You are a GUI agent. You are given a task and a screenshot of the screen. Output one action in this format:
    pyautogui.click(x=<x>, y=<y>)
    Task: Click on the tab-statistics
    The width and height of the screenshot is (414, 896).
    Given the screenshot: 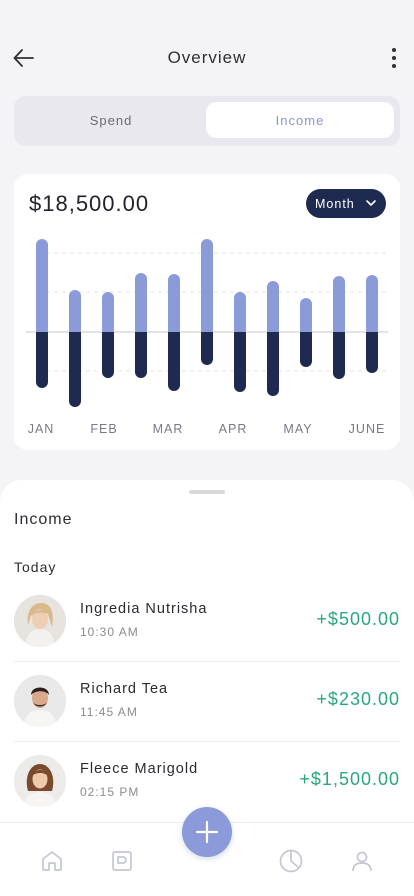 What is the action you would take?
    pyautogui.click(x=291, y=861)
    